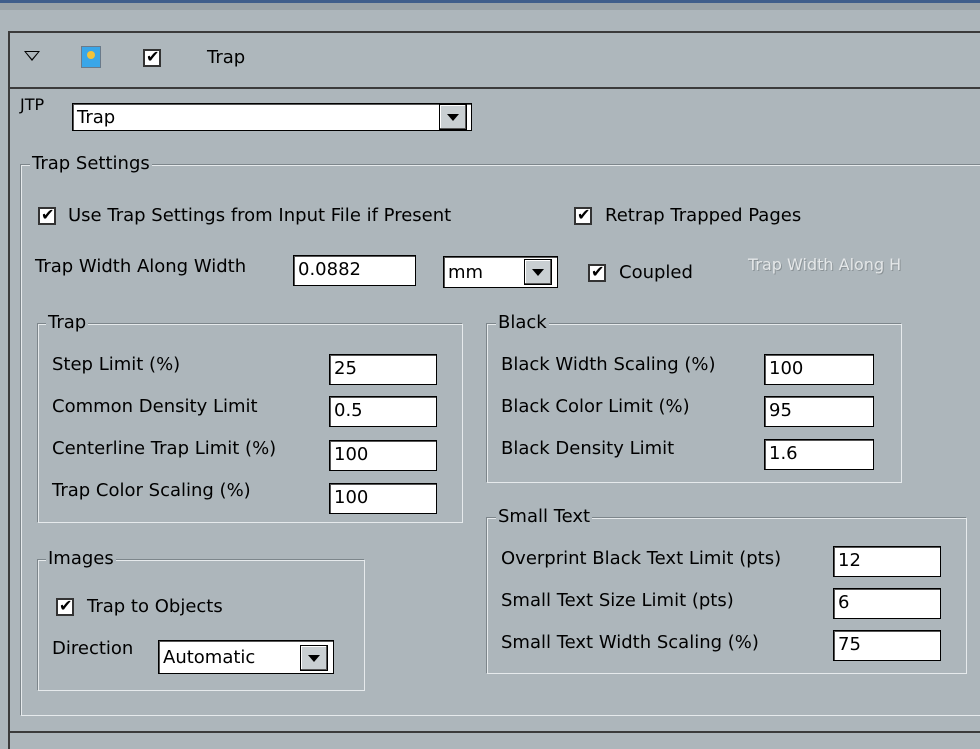 This screenshot has width=980, height=749. Describe the element at coordinates (91, 57) in the screenshot. I see `process-icon` at that location.